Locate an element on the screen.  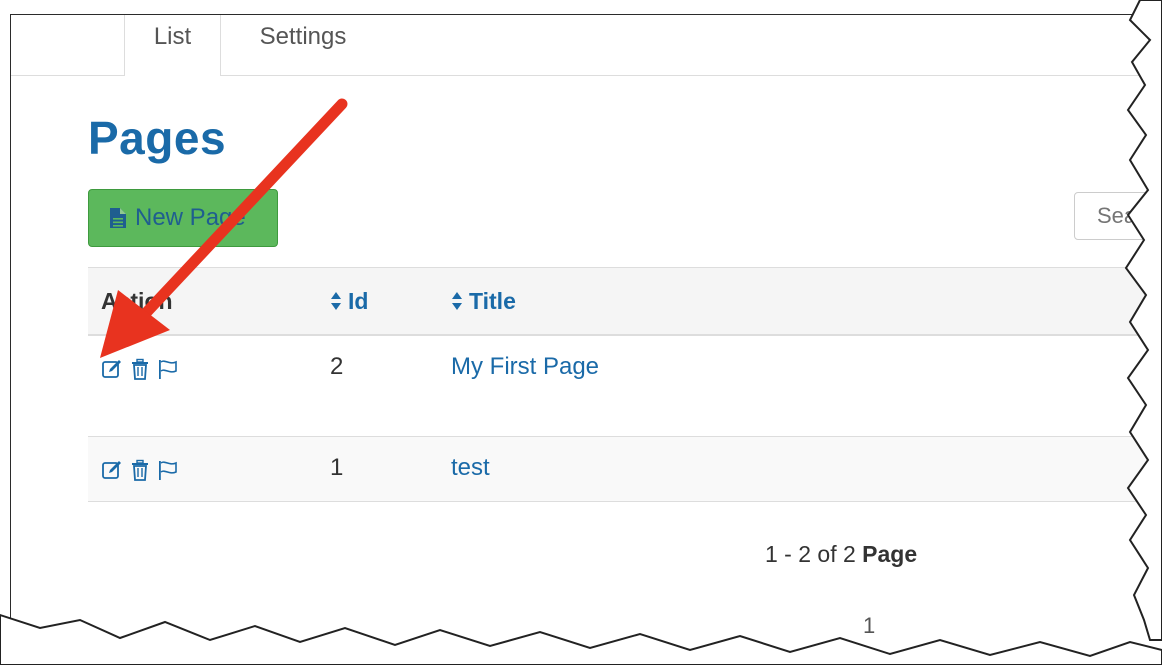
cell-title-link: My First Page is located at coordinates (525, 367).